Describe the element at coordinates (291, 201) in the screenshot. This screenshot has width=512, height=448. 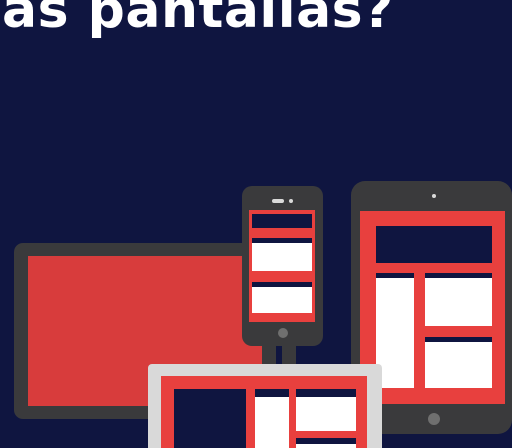
I see `smartphone-camera-icon` at that location.